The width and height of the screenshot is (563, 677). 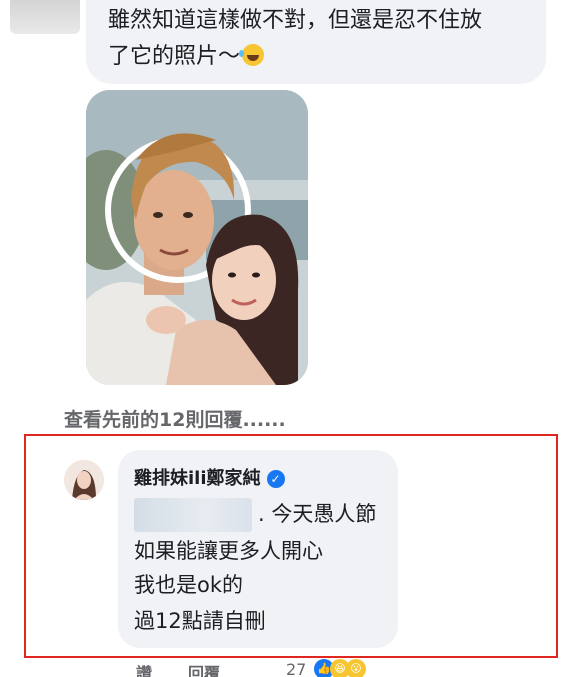 I want to click on like-button: 讚, so click(x=144, y=668).